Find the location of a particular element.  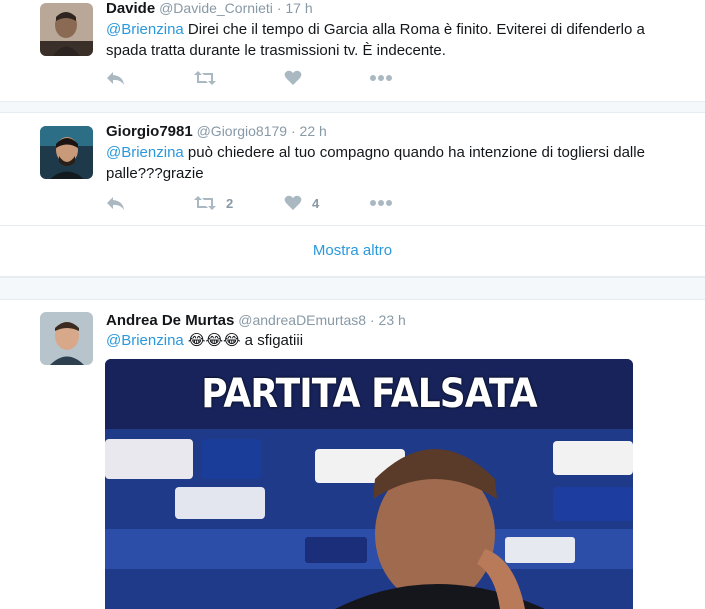

tweet-actions: 2 4 is located at coordinates (266, 203).